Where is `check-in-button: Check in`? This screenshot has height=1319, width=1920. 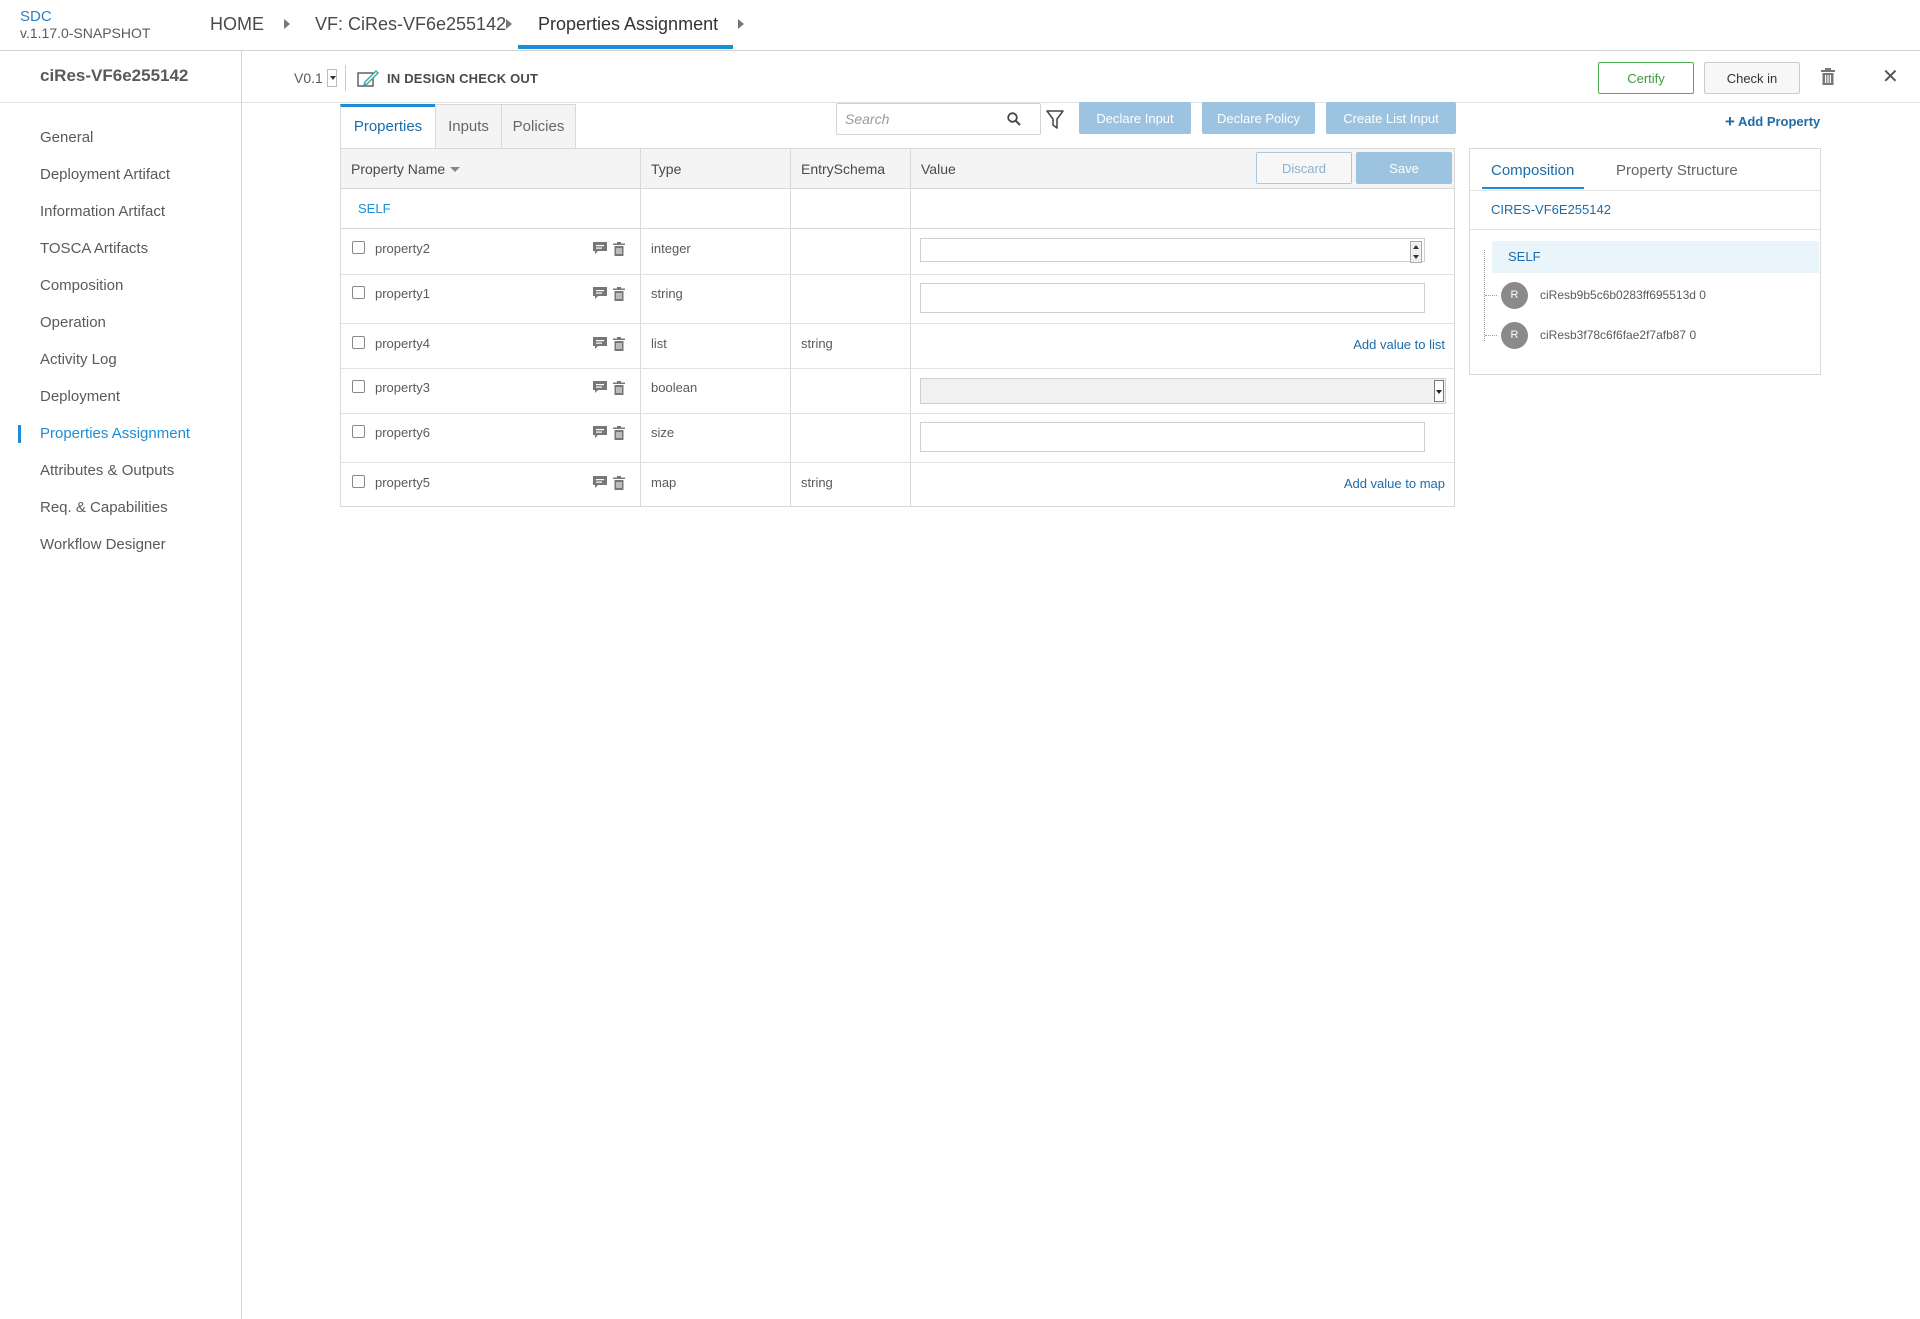
check-in-button: Check in is located at coordinates (1752, 78).